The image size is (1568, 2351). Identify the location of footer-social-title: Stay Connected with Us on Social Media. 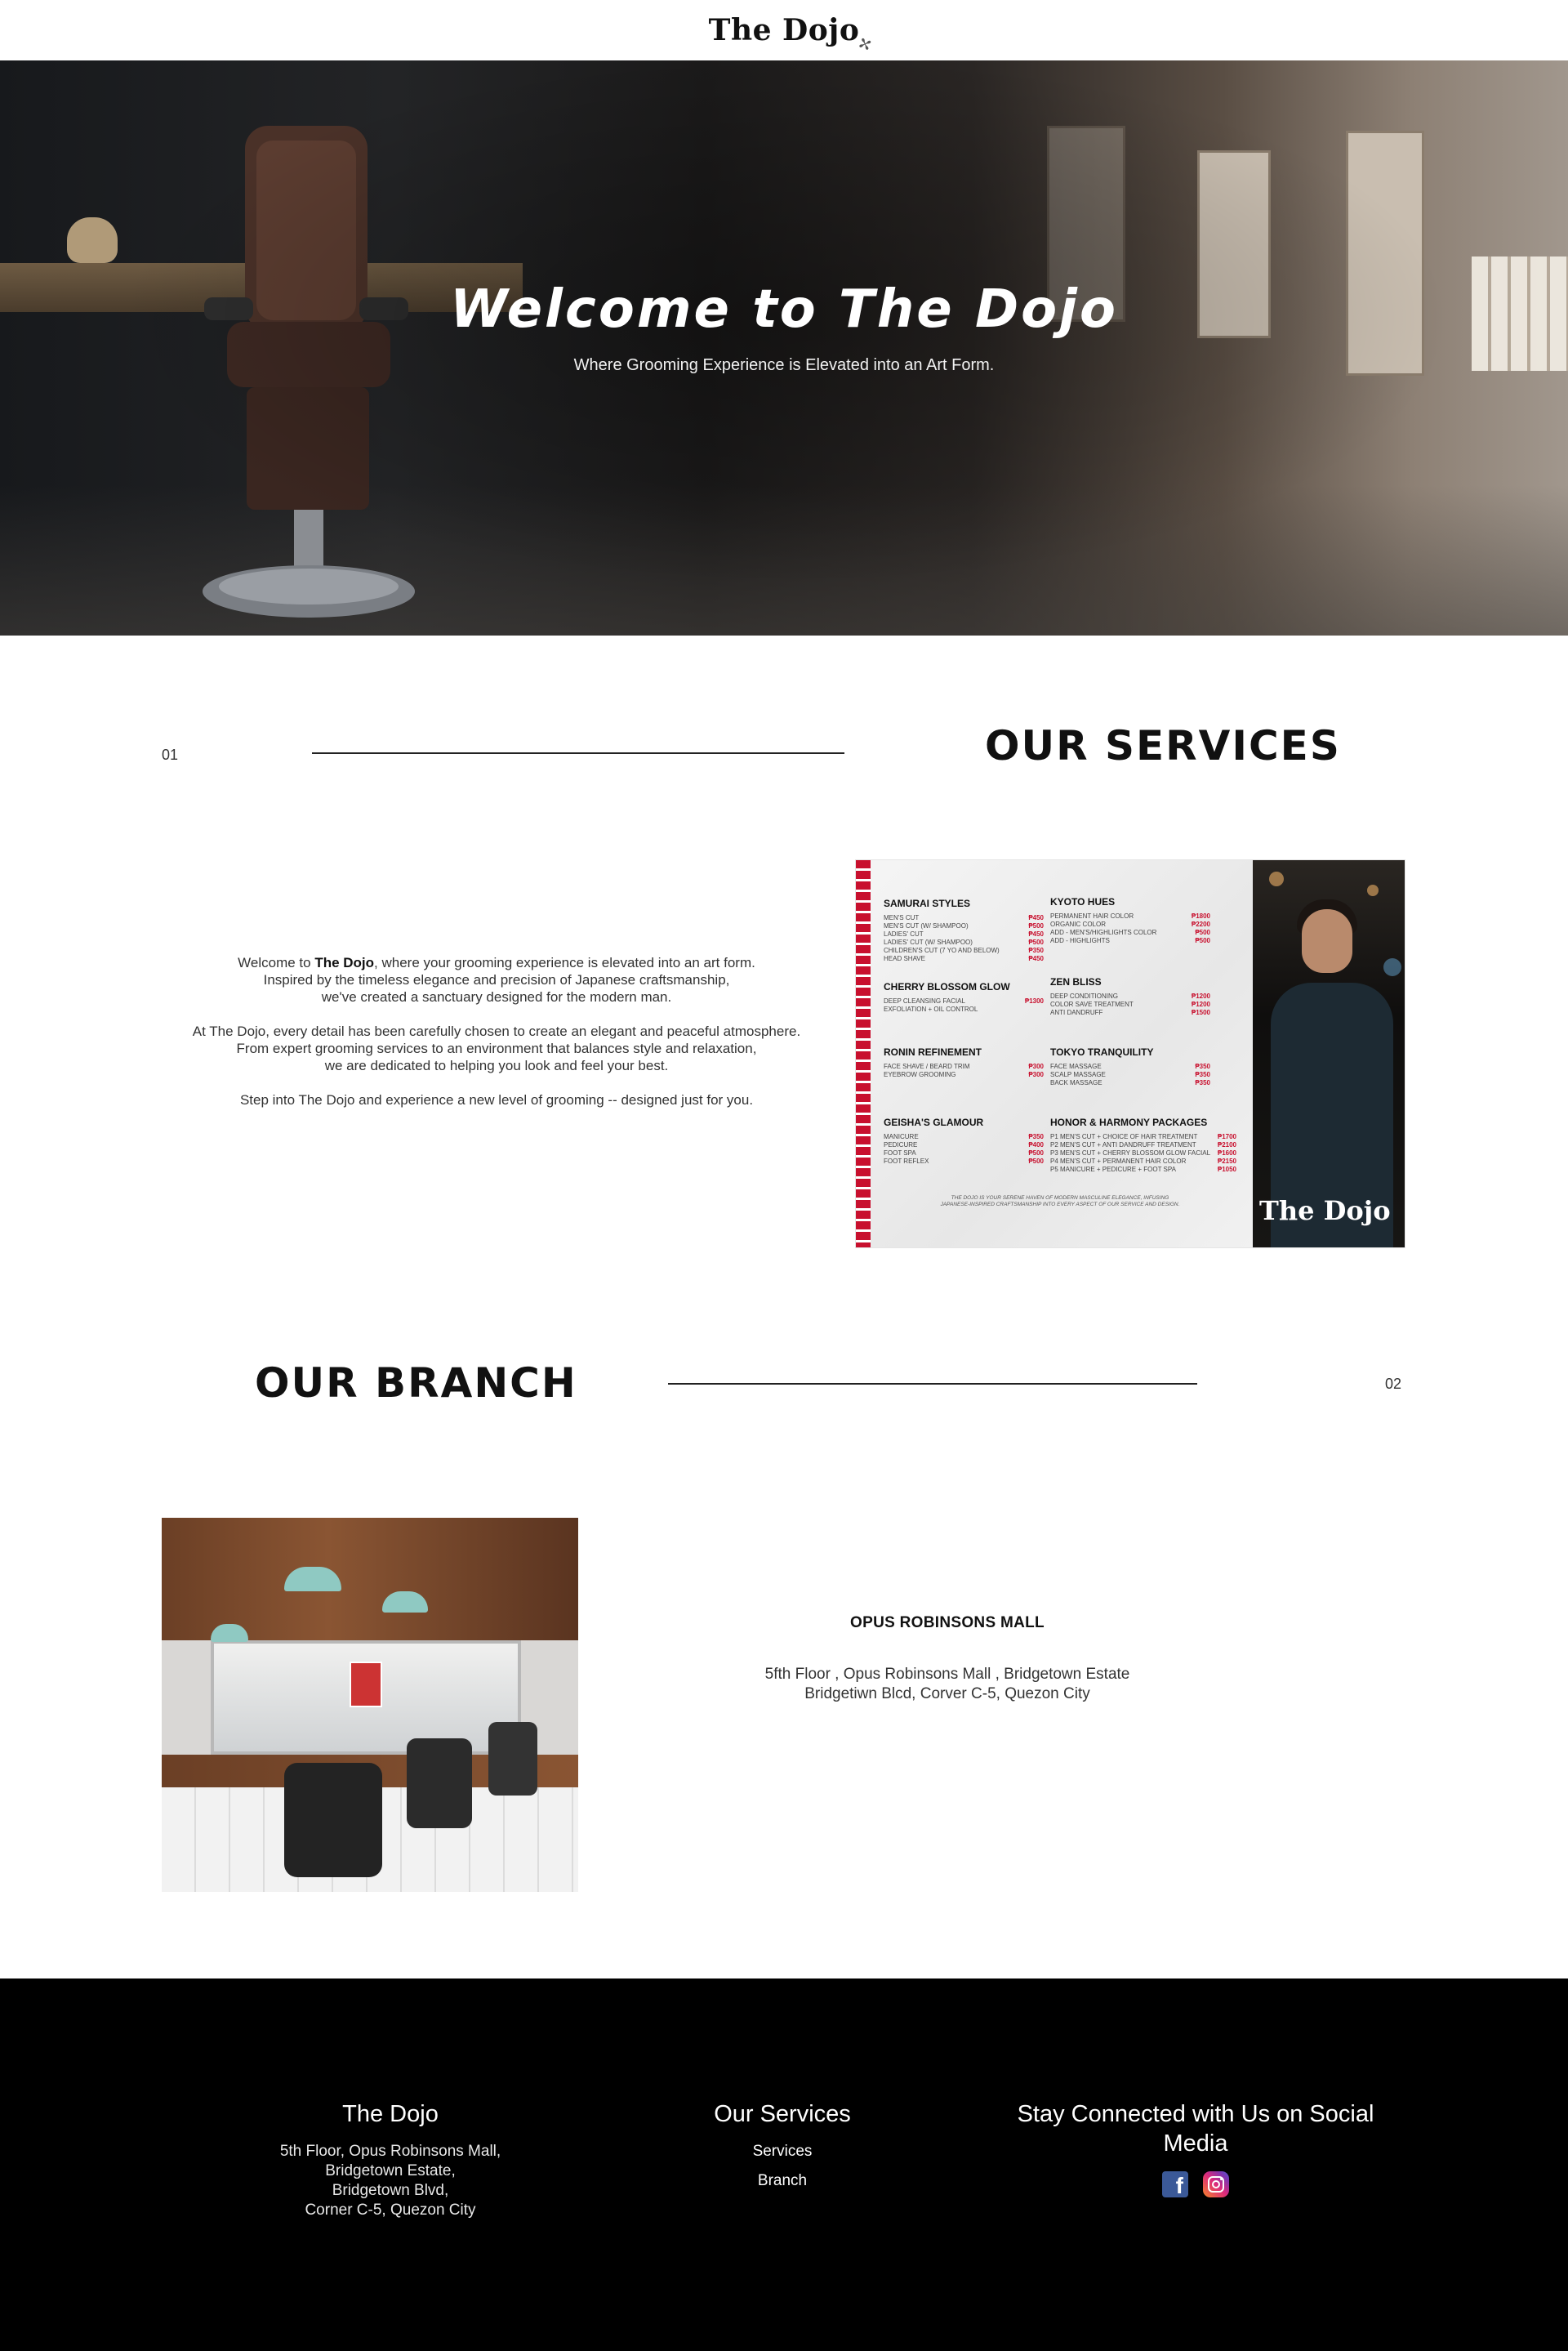
(1195, 2129).